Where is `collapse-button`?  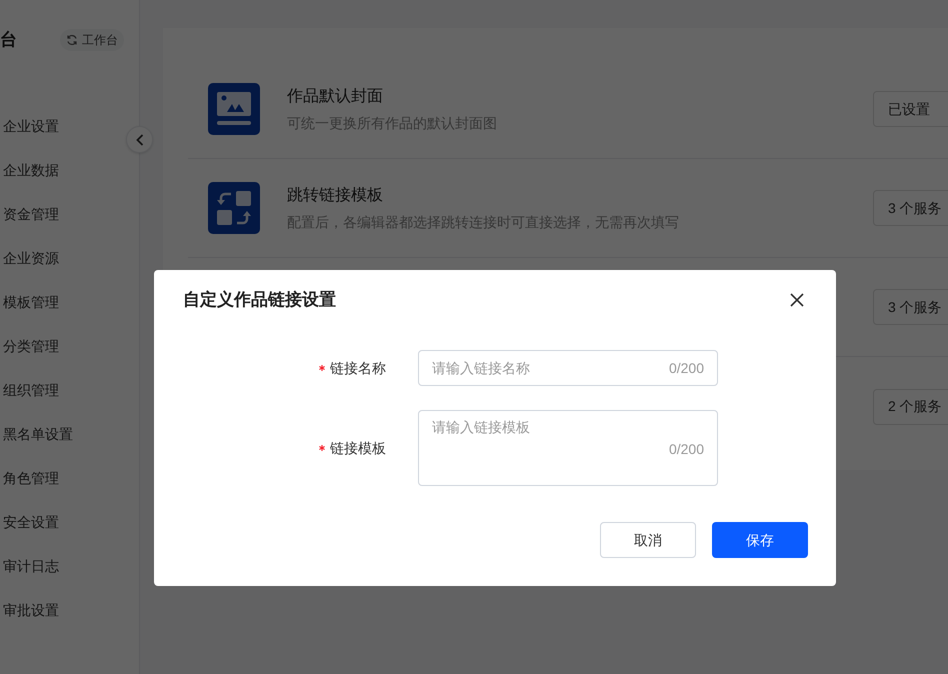
collapse-button is located at coordinates (139, 139).